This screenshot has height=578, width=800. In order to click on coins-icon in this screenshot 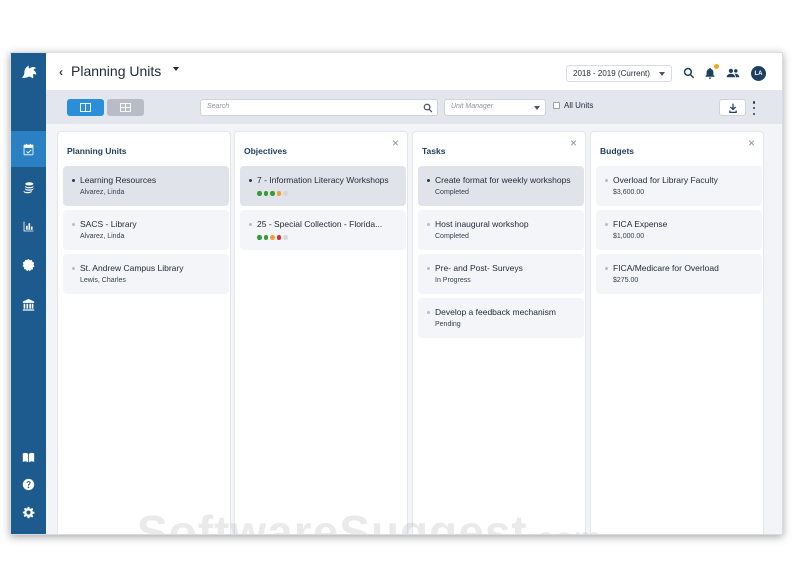, I will do `click(28, 187)`.